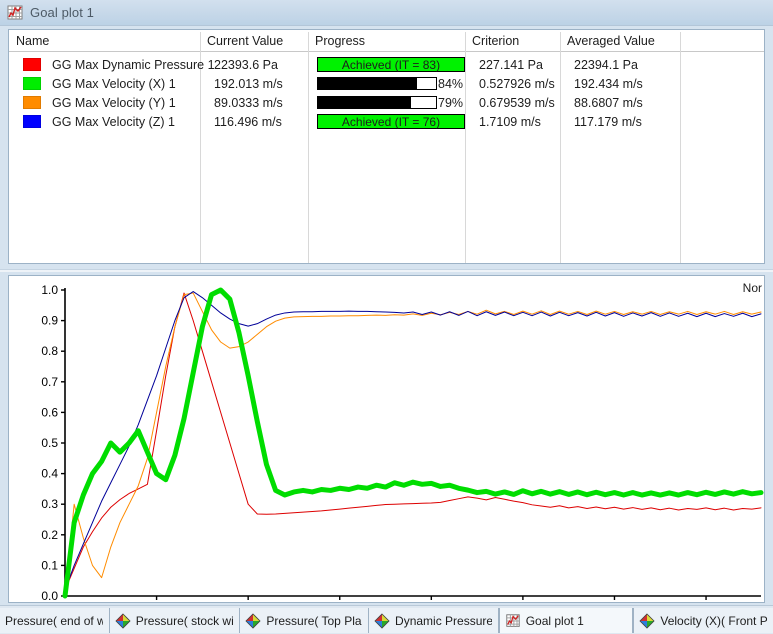 The width and height of the screenshot is (773, 634). What do you see at coordinates (49, 321) in the screenshot?
I see `svg-text: 0.9` at bounding box center [49, 321].